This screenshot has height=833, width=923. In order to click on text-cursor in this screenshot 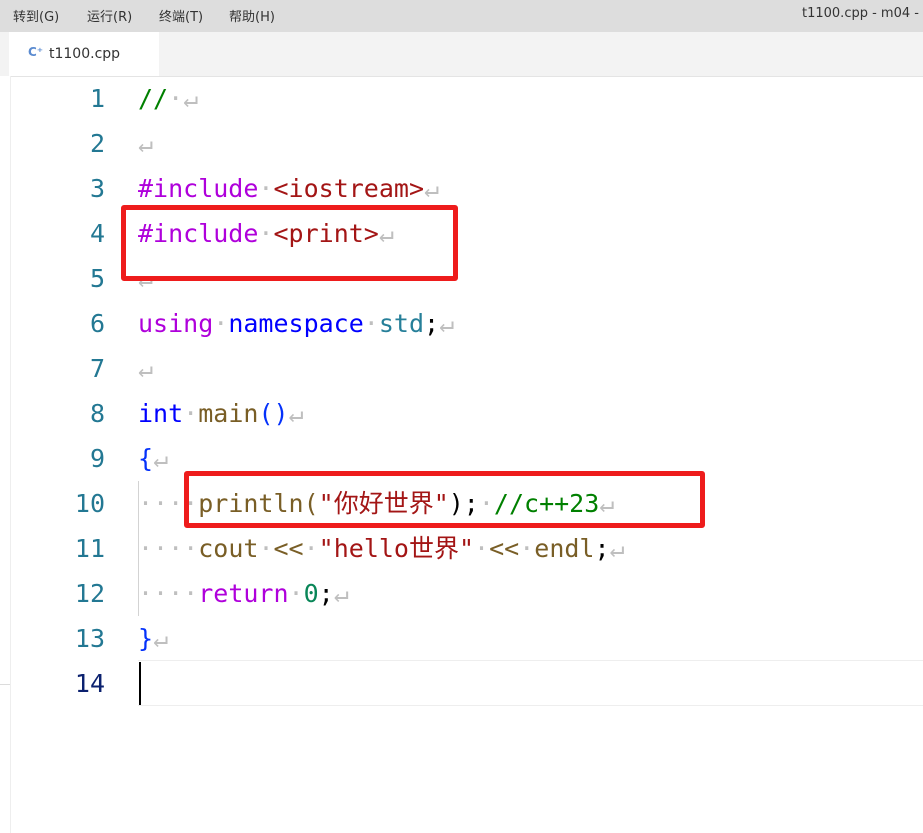, I will do `click(140, 683)`.